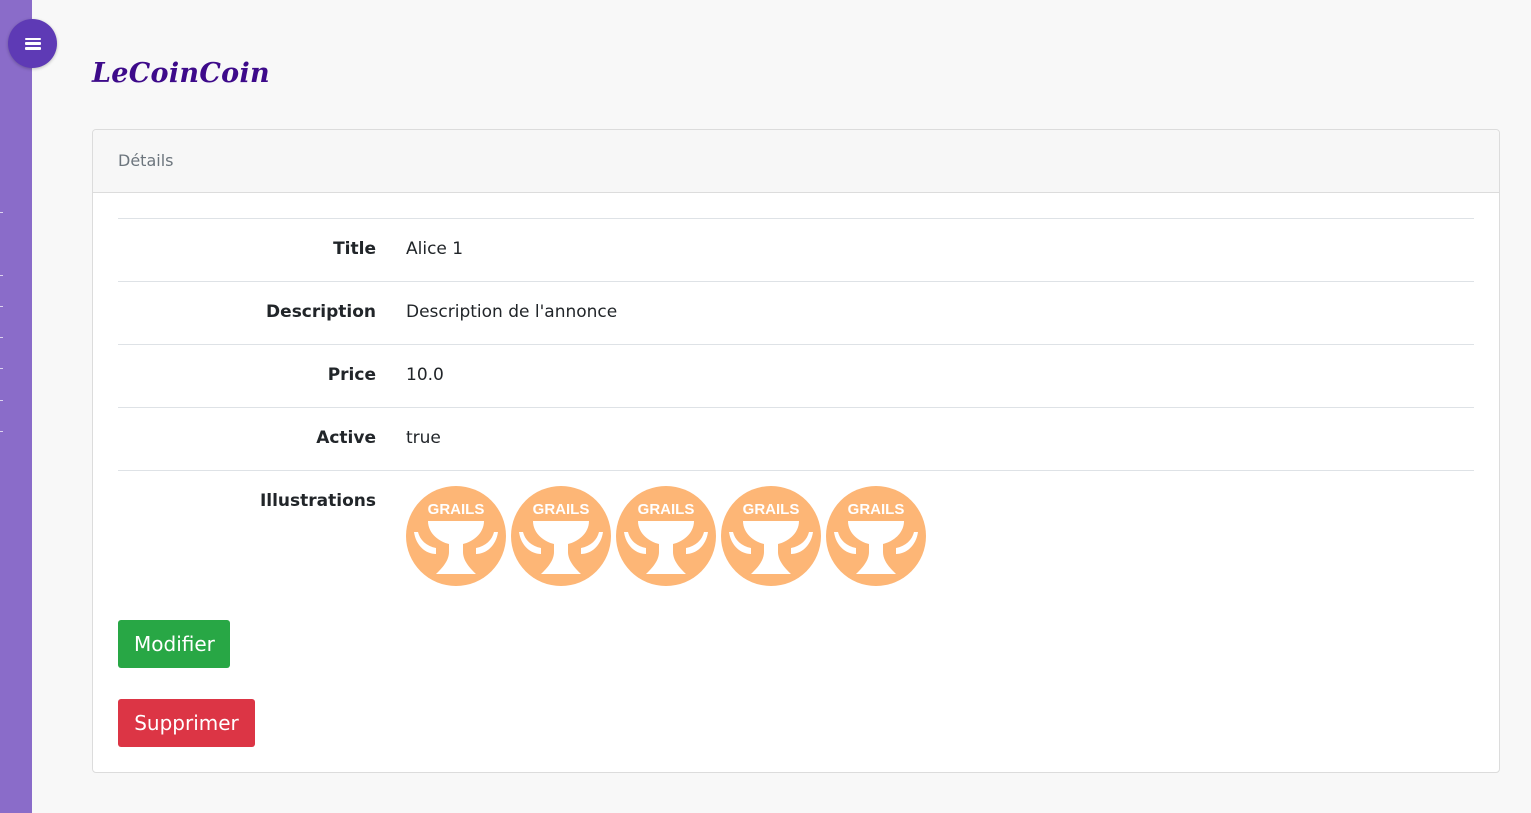 Image resolution: width=1531 pixels, height=813 pixels. I want to click on field-row-description: Description Description de l'annonce, so click(796, 312).